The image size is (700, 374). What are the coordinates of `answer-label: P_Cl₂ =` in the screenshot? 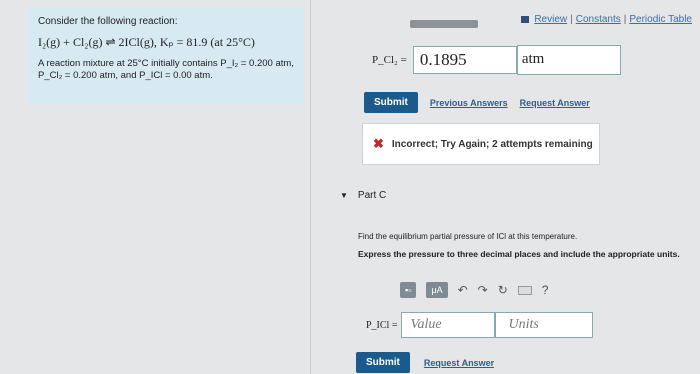 It's located at (389, 60).